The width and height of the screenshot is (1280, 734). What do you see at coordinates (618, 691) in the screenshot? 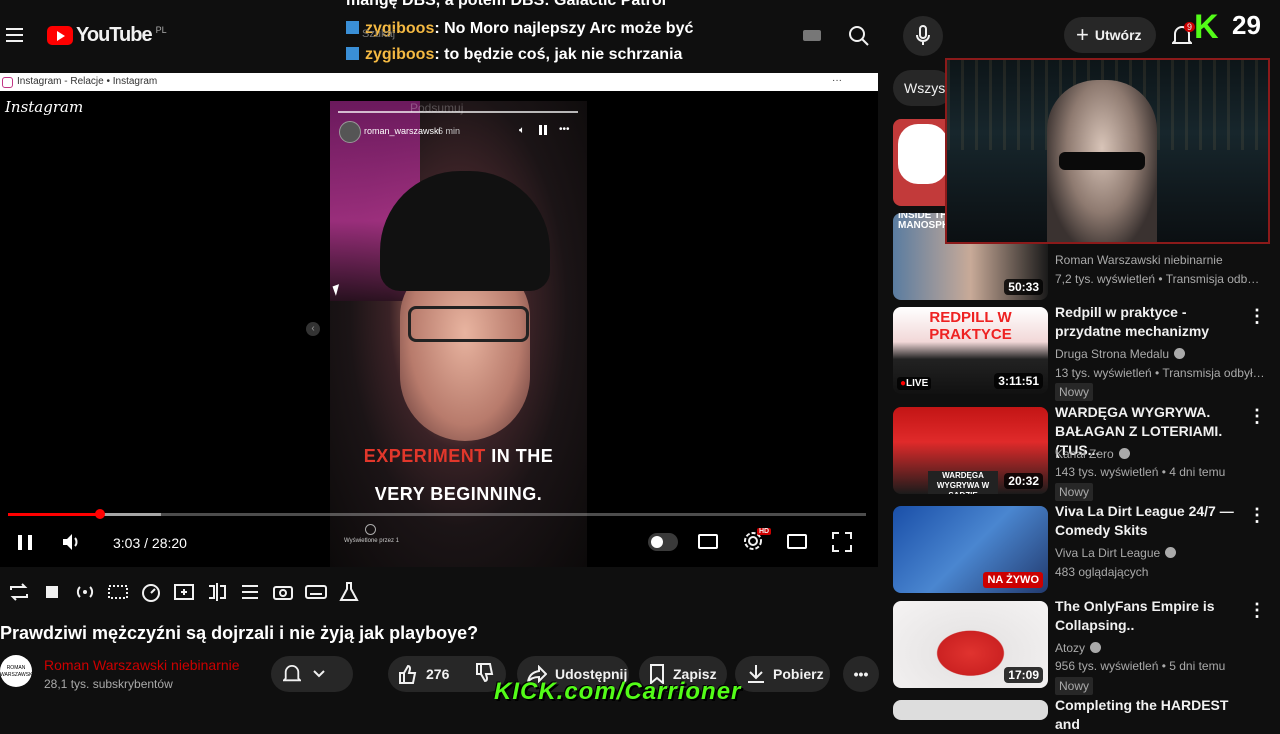
I see `kick-channel-overlay: KICK.com/Carrioner` at bounding box center [618, 691].